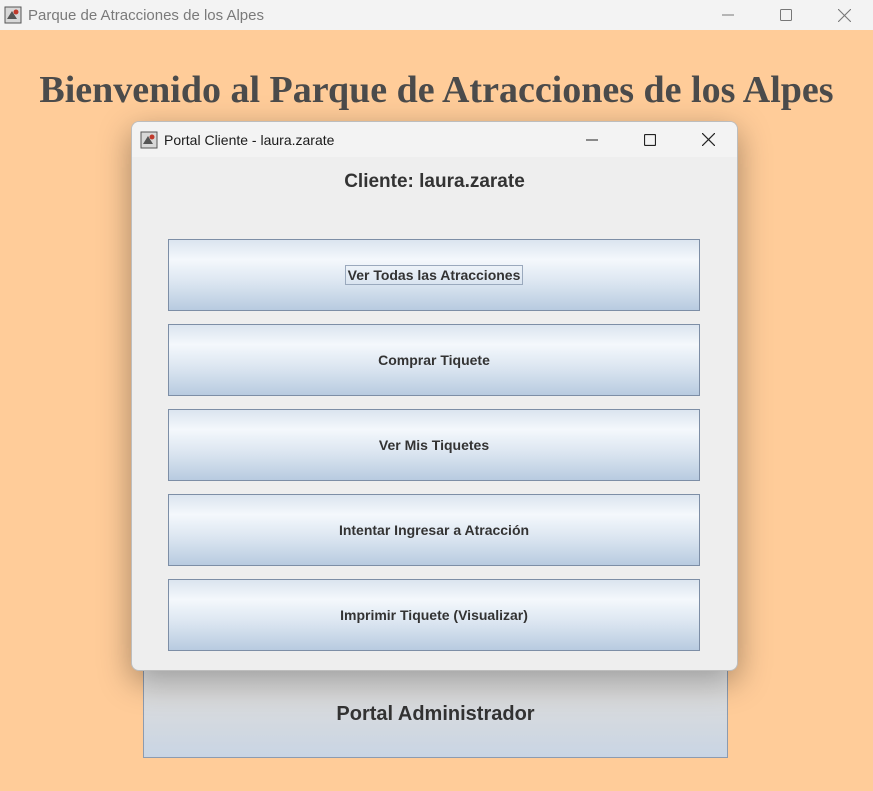  I want to click on print-ticket-button: Imprimir Tiquete (Visualizar), so click(434, 615).